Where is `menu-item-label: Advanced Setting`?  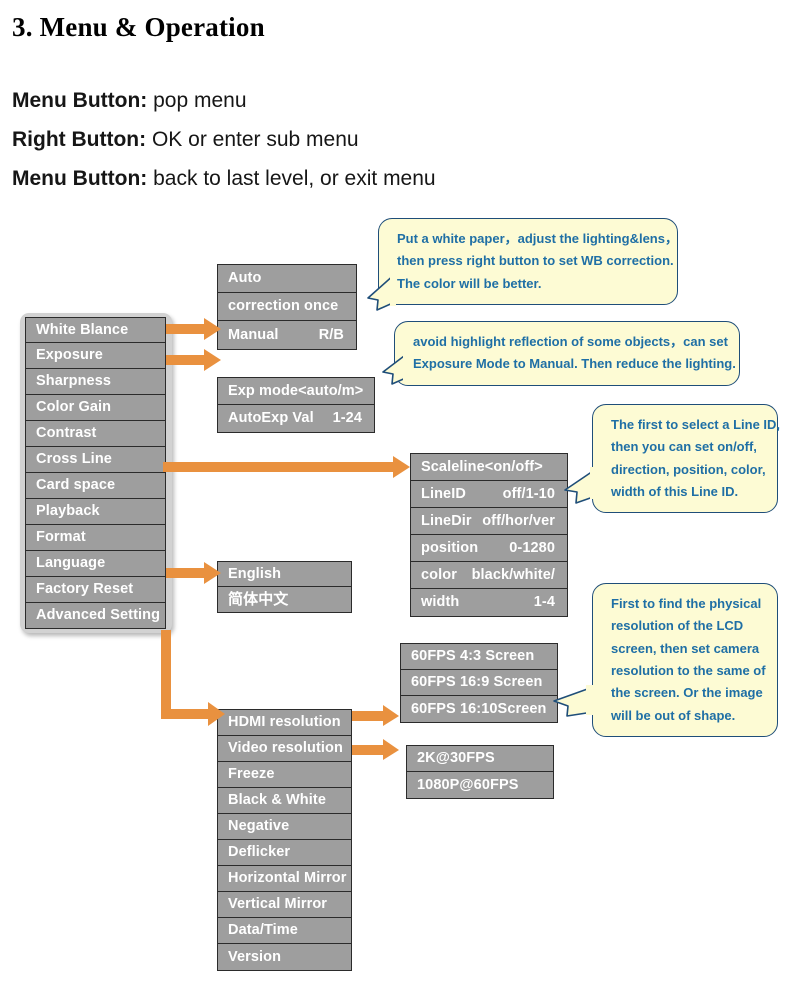 menu-item-label: Advanced Setting is located at coordinates (98, 615).